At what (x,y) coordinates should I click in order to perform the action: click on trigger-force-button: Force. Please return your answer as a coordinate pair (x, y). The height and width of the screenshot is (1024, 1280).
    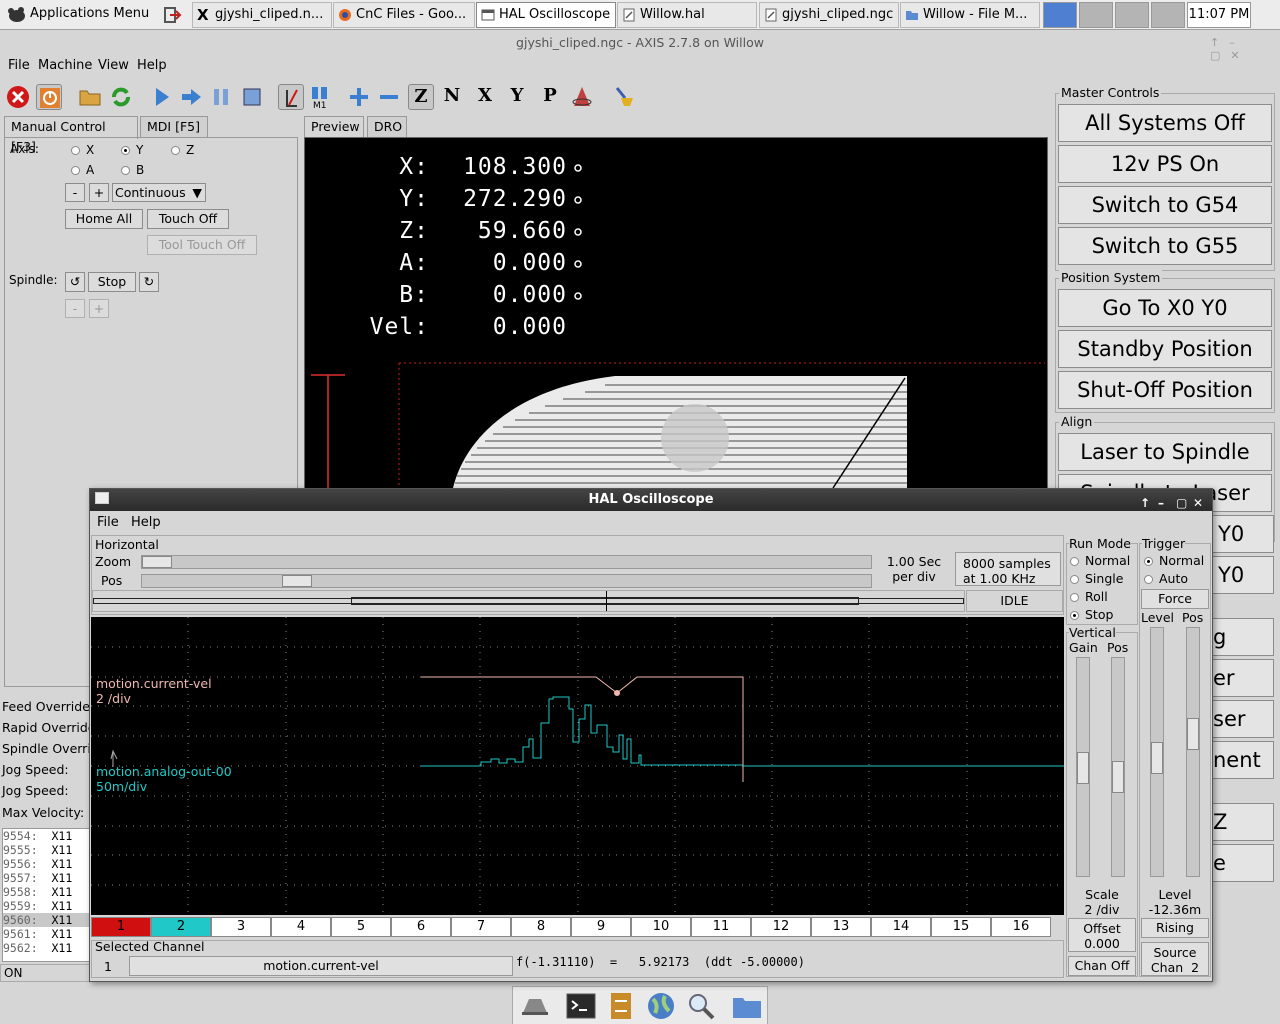
    Looking at the image, I should click on (1175, 599).